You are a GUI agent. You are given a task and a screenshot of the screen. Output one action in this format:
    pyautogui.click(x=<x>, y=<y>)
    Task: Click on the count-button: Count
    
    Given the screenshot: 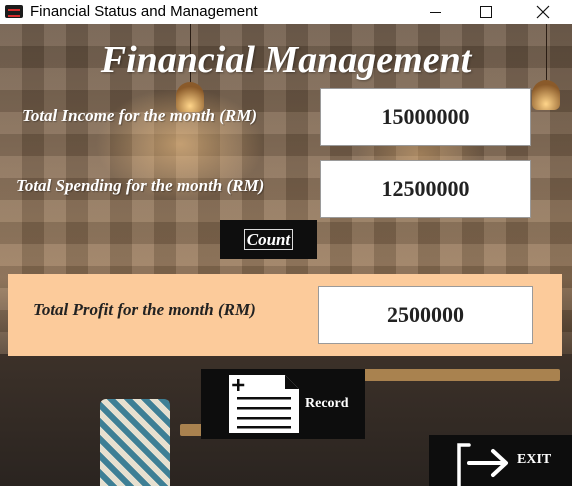 What is the action you would take?
    pyautogui.click(x=268, y=239)
    